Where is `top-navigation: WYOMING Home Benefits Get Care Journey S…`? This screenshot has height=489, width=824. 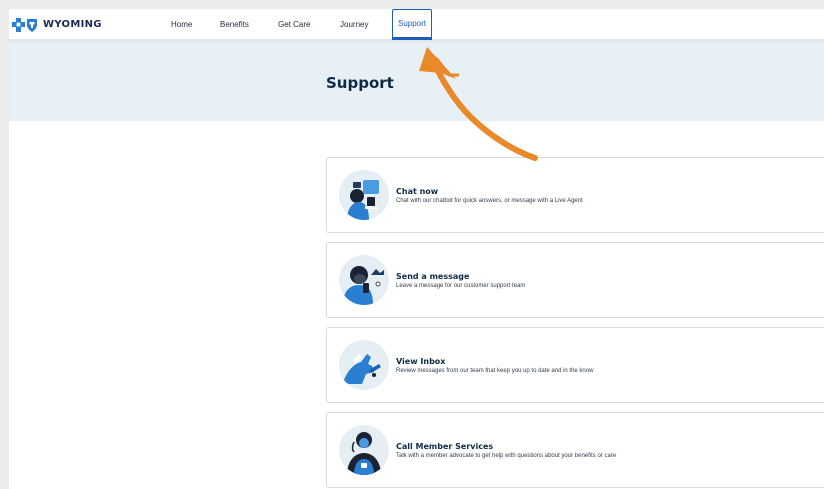
top-navigation: WYOMING Home Benefits Get Care Journey S… is located at coordinates (416, 24).